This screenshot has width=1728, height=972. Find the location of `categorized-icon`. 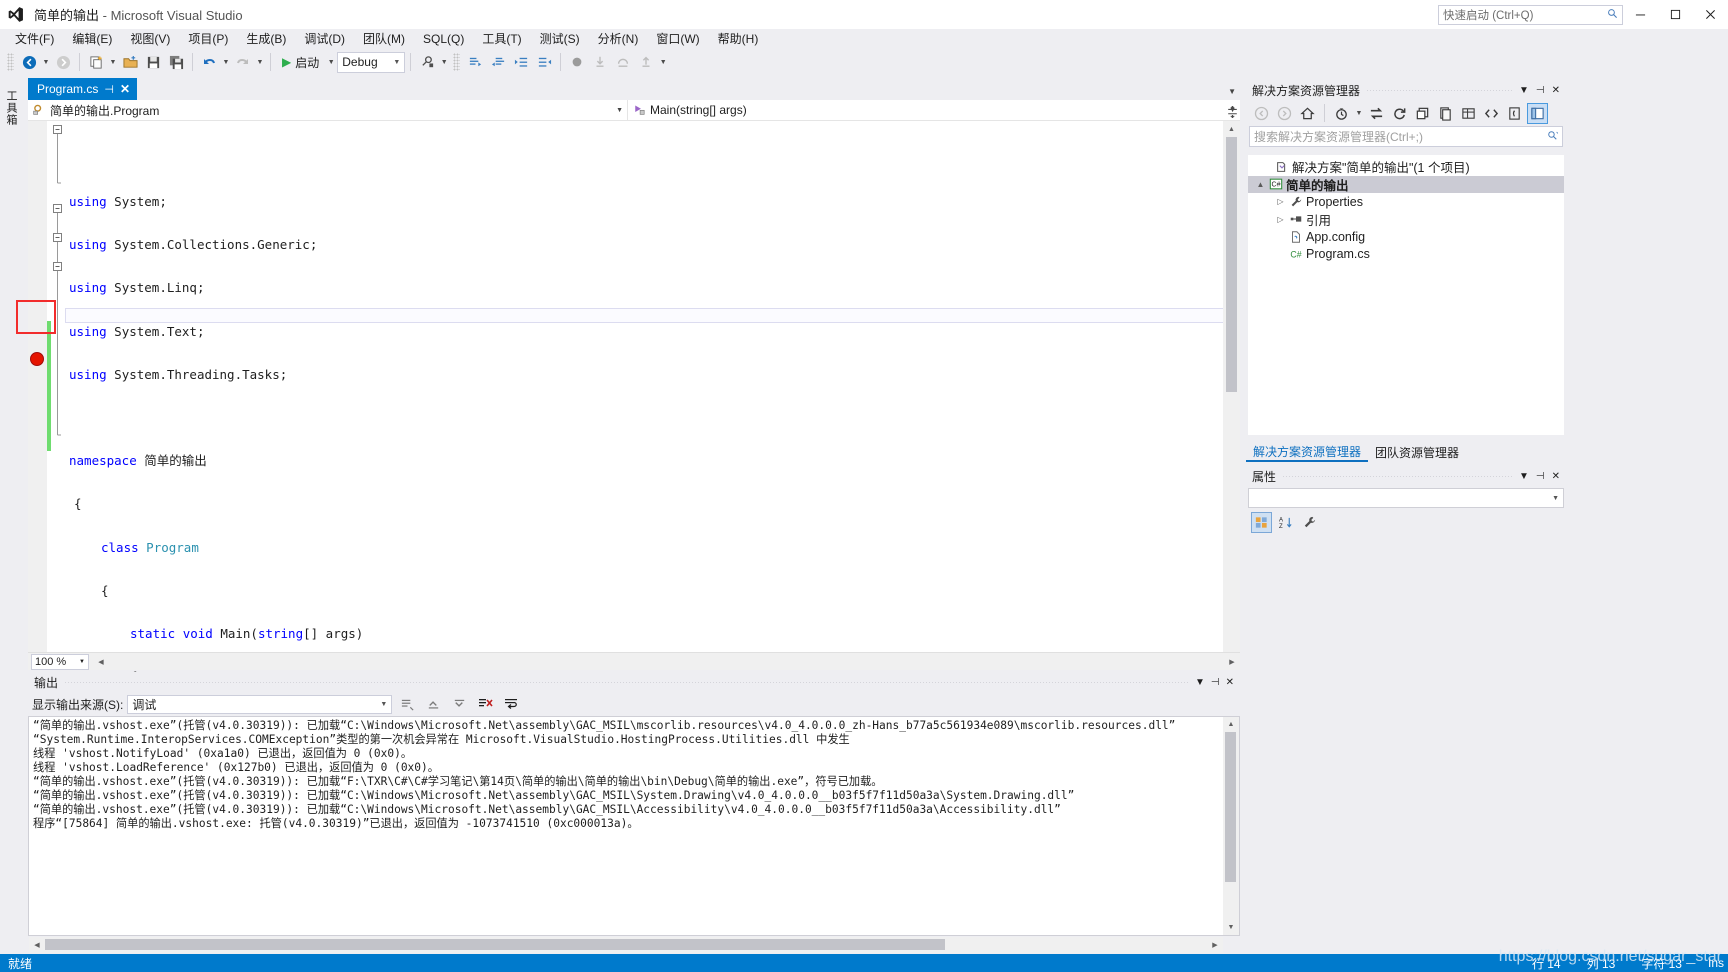

categorized-icon is located at coordinates (1261, 522).